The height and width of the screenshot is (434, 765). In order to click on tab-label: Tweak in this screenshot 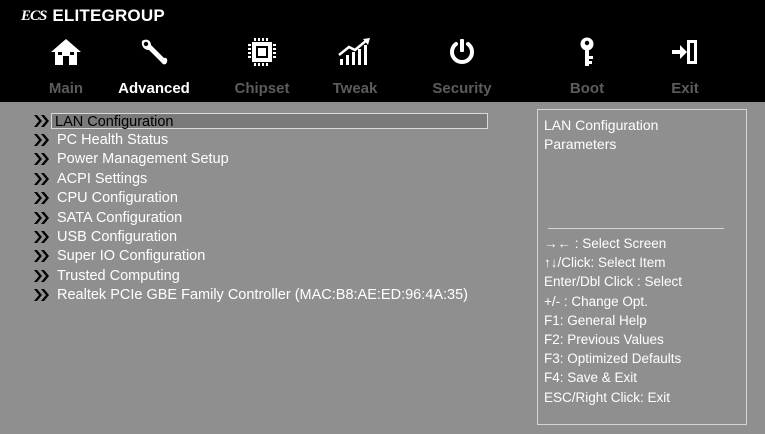, I will do `click(355, 88)`.